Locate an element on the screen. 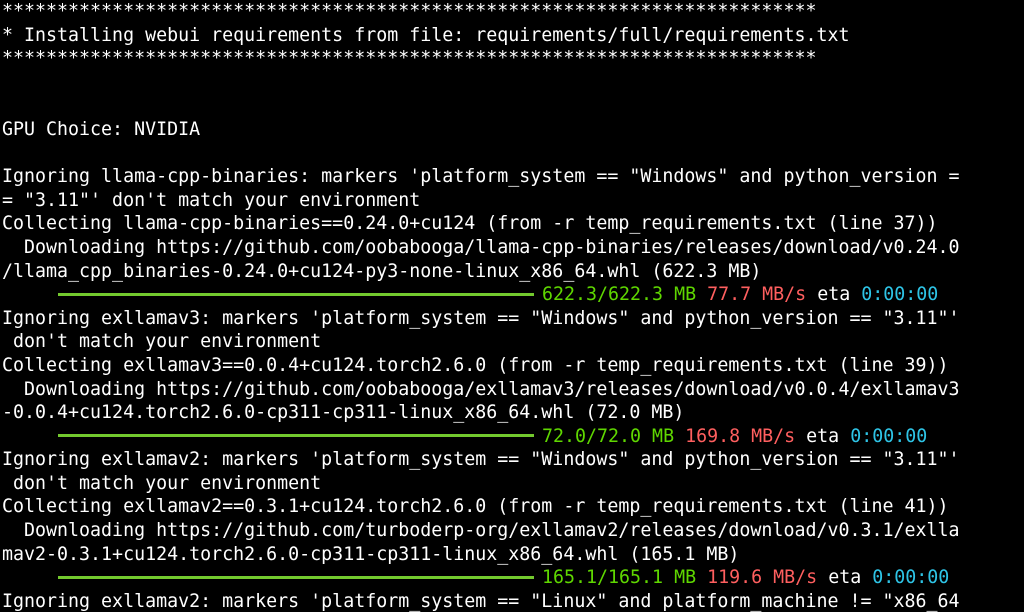 This screenshot has height=612, width=1024. output-line: GPU Choice: NVIDIA is located at coordinates (101, 129).